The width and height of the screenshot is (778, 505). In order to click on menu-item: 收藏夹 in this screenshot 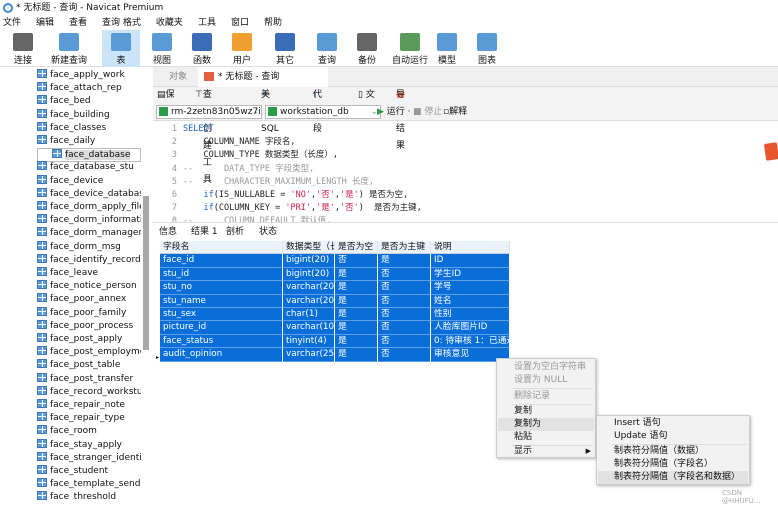, I will do `click(169, 23)`.